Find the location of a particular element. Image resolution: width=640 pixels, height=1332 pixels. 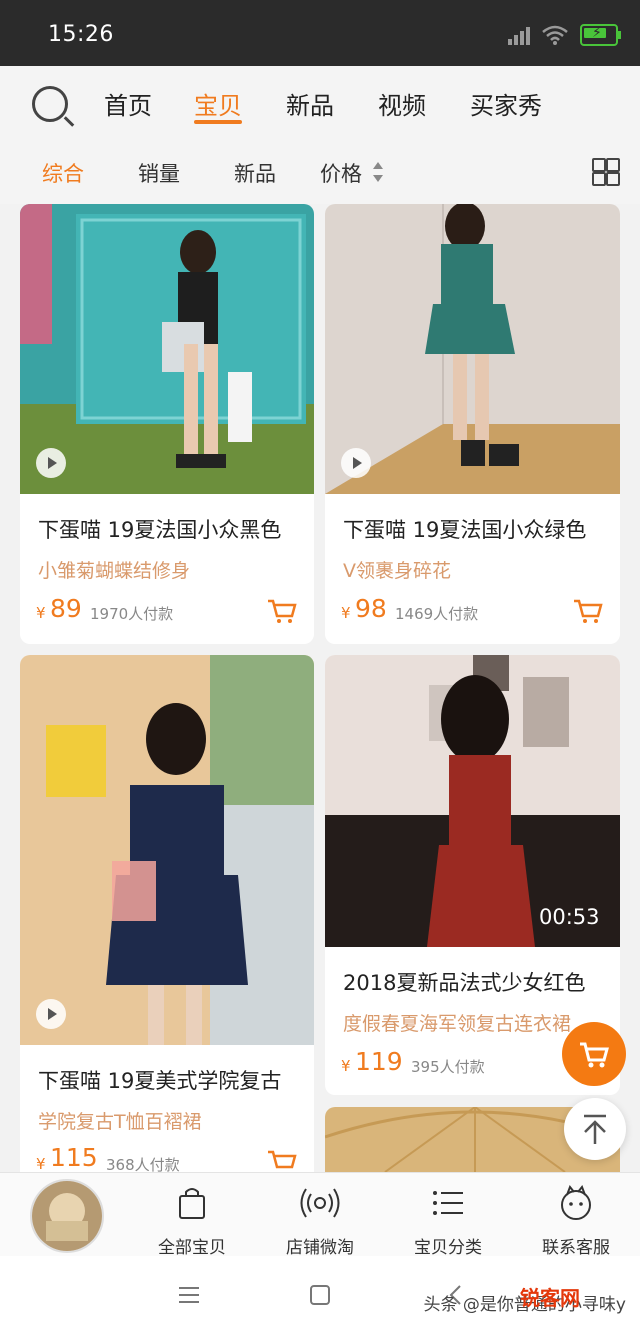

tab-label: 宝贝分类 is located at coordinates (448, 1248).